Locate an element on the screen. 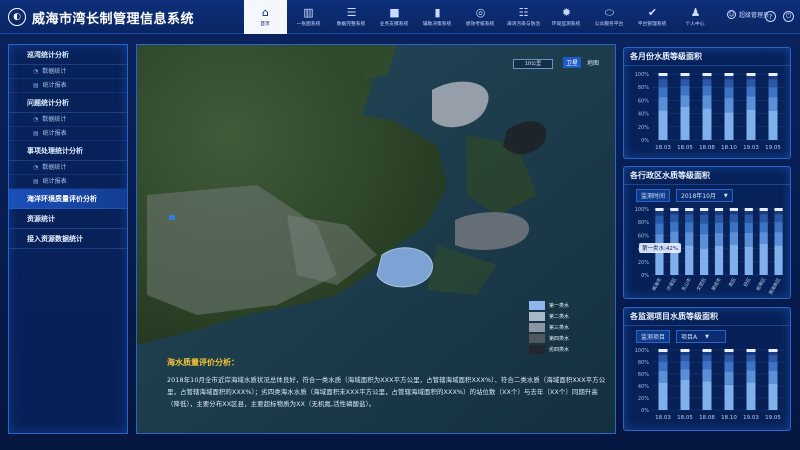 The height and width of the screenshot is (450, 800). sidebar-group-1: 问题统计分析 is located at coordinates (68, 103).